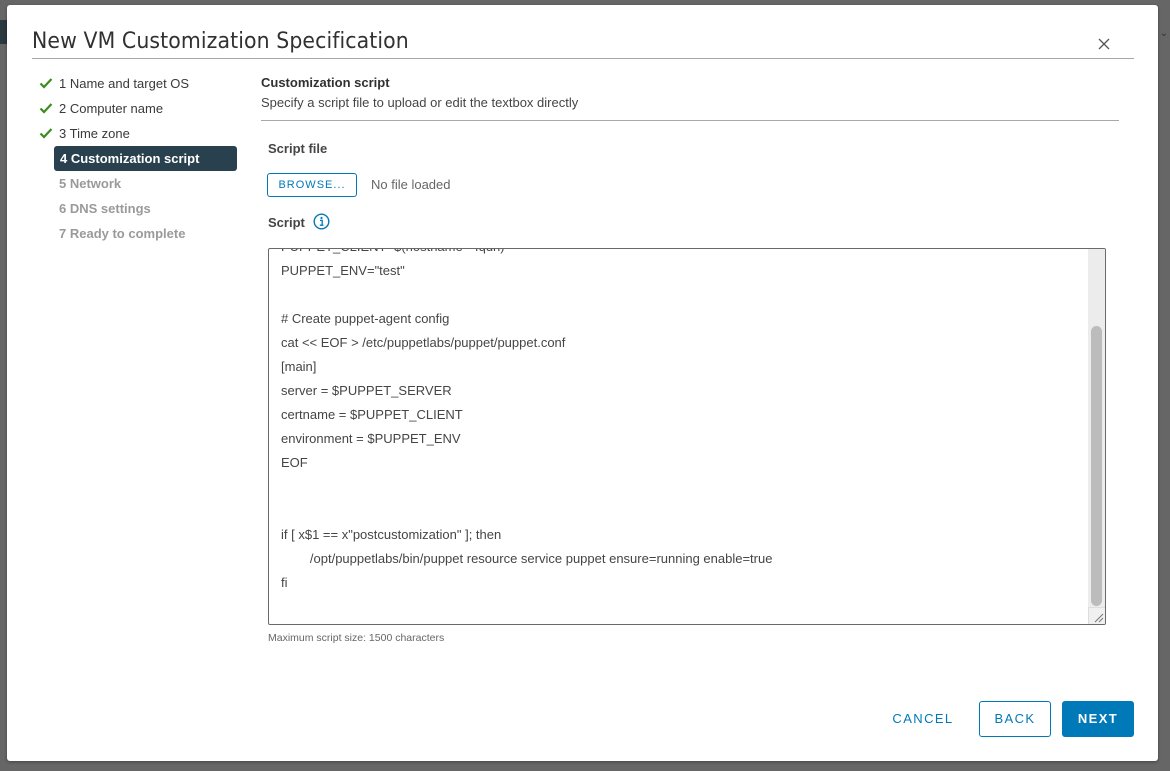  I want to click on resize-handle, so click(1096, 615).